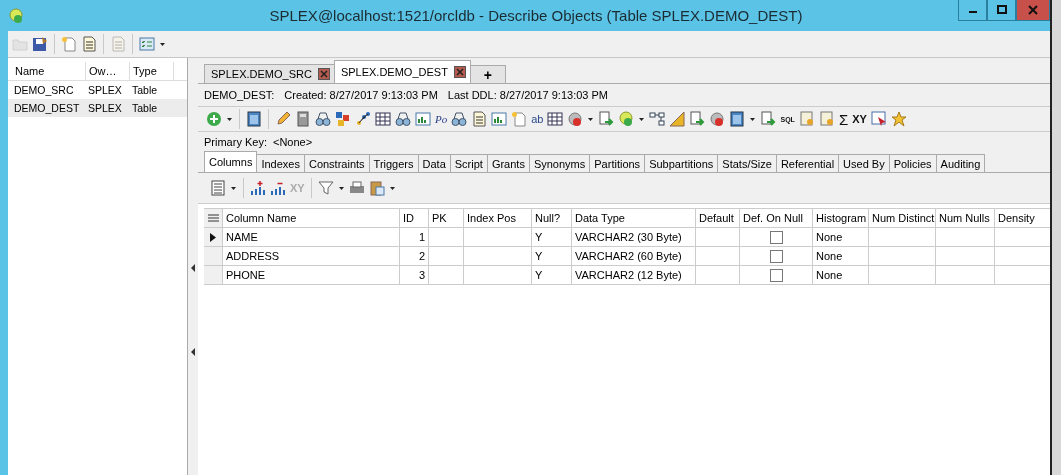  Describe the element at coordinates (231, 161) in the screenshot. I see `detail-tab: Columns` at that location.